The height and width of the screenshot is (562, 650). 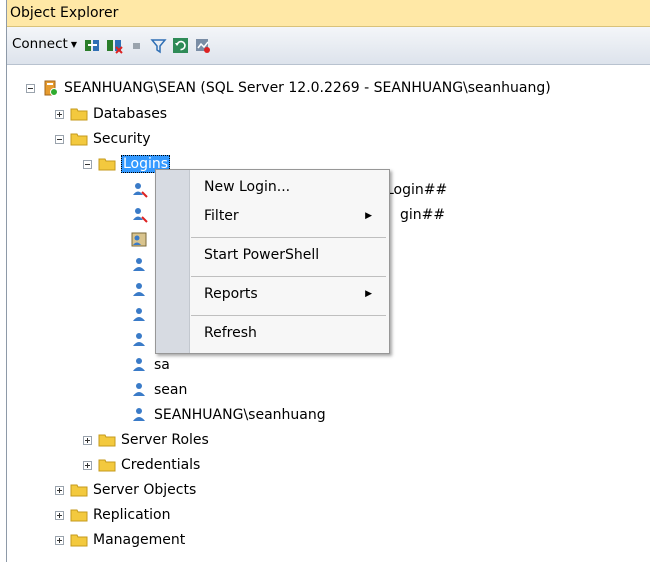 I want to click on login-item: SEANHUANG\seanhuang, so click(x=228, y=415).